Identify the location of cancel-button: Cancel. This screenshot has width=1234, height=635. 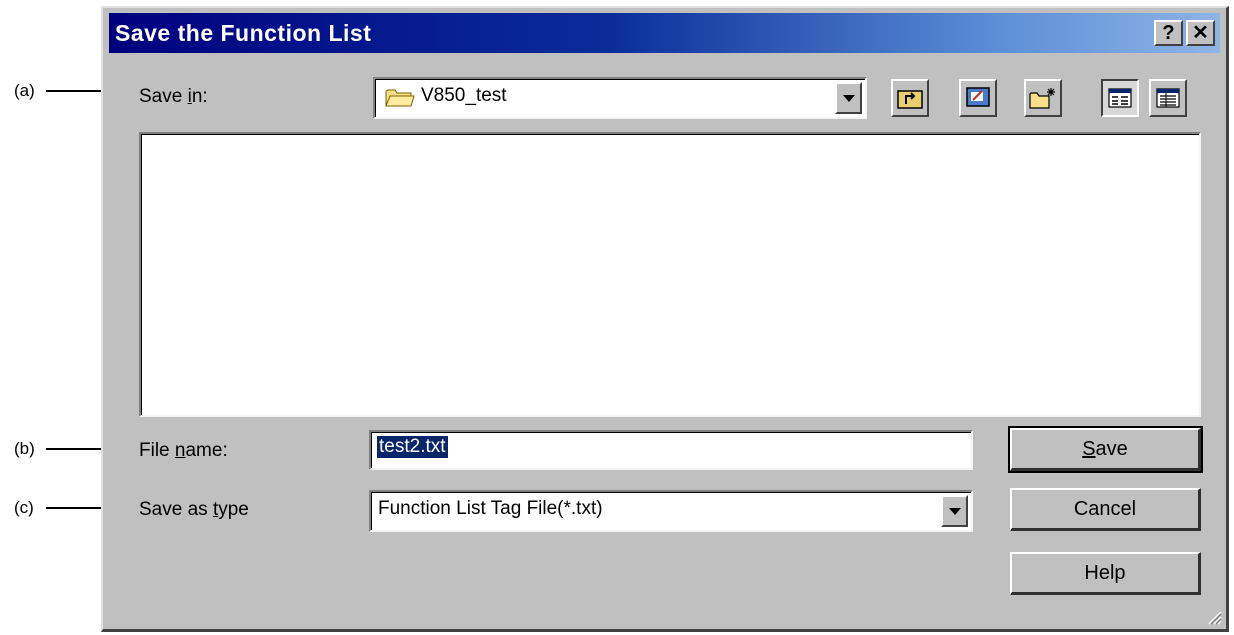
(1105, 509).